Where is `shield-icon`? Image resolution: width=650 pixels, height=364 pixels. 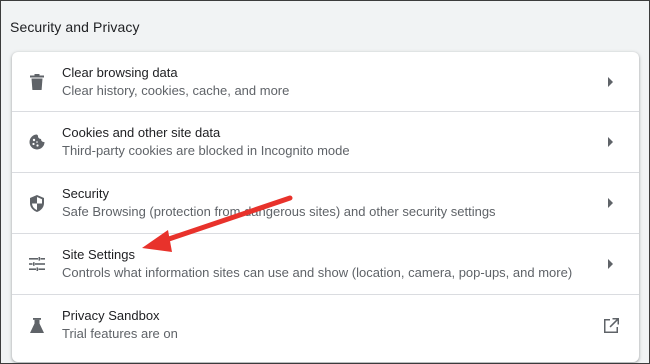
shield-icon is located at coordinates (37, 203).